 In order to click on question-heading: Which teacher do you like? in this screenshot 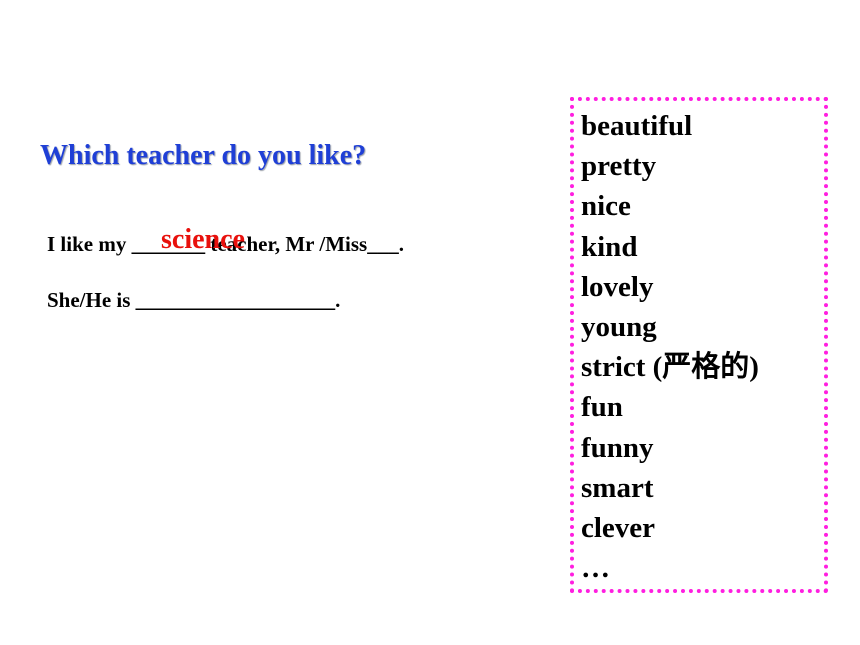, I will do `click(203, 155)`.